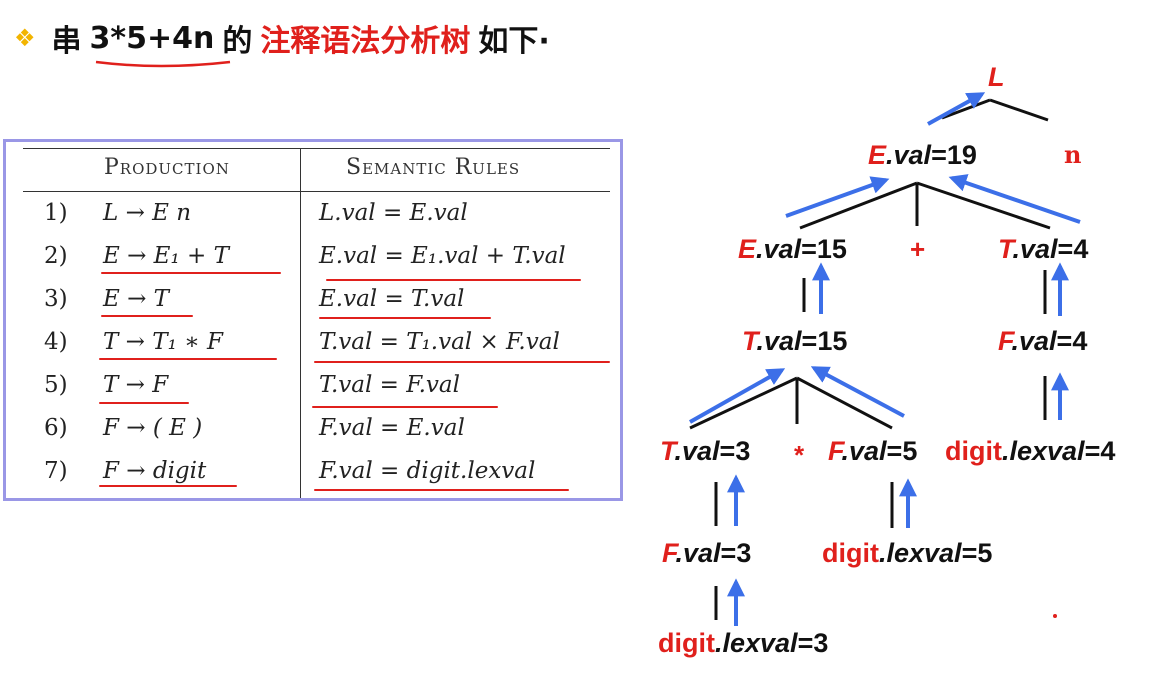  Describe the element at coordinates (918, 249) in the screenshot. I see `plus-operator: +` at that location.